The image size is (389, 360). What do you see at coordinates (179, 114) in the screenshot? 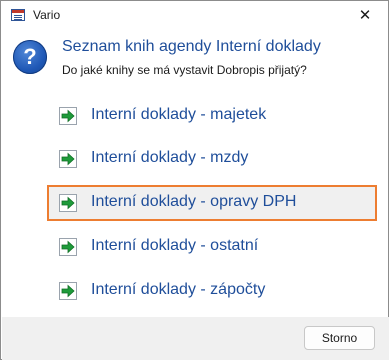
I see `option-label: Interní doklady - majetek` at bounding box center [179, 114].